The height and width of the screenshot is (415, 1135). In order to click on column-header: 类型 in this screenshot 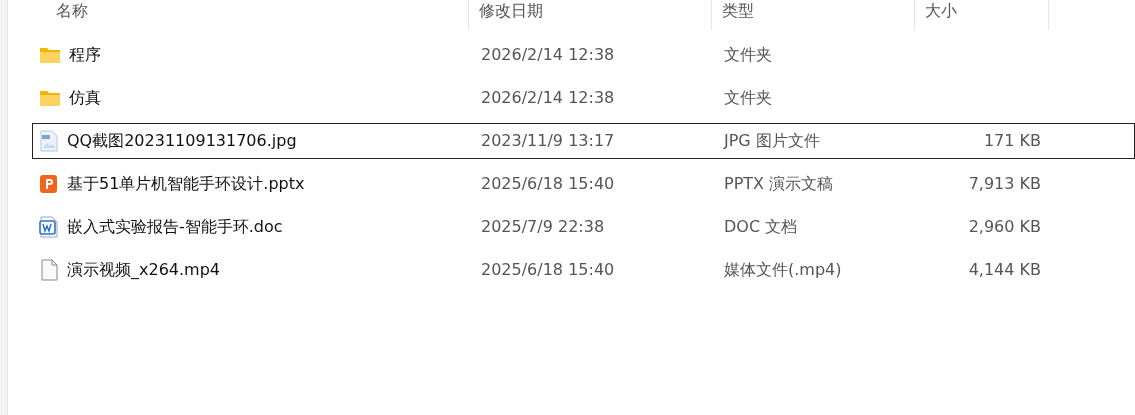, I will do `click(738, 11)`.